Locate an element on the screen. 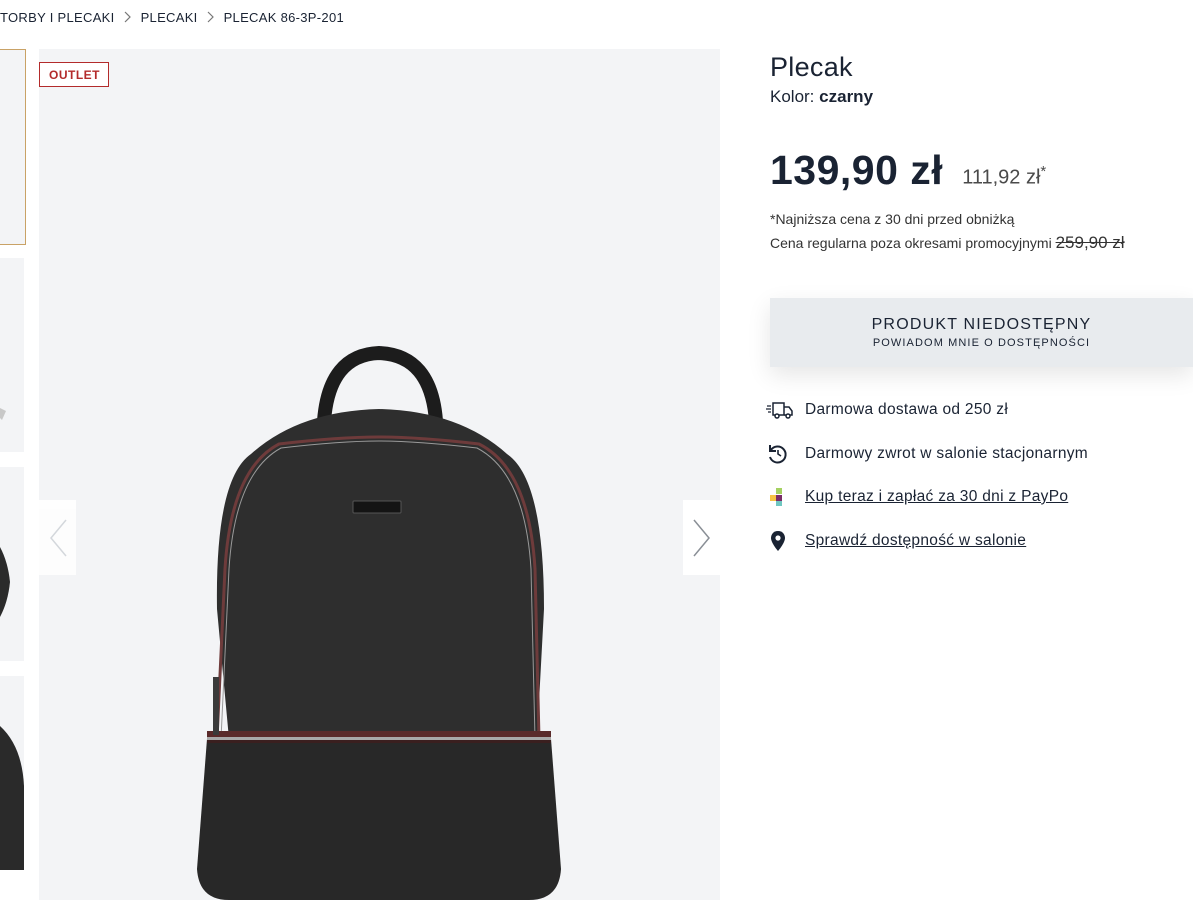  paypo-link: Kup teraz i zapłać za 30 dni z PayPo is located at coordinates (936, 497).